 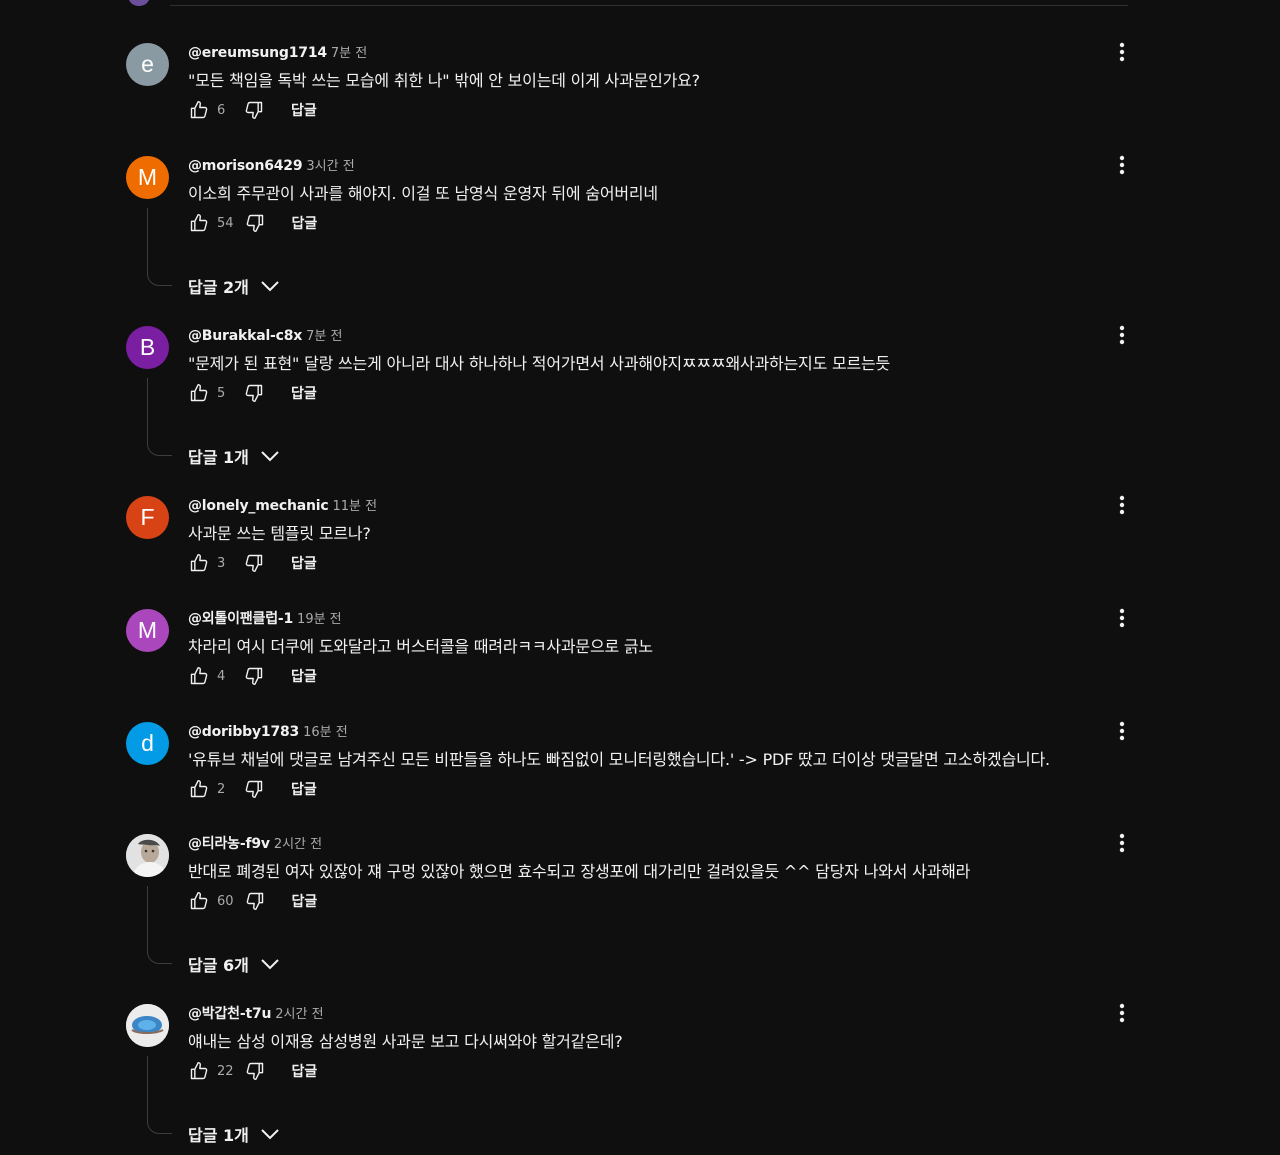 What do you see at coordinates (240, 619) in the screenshot?
I see `author-name: @외톨이팬클럽-1` at bounding box center [240, 619].